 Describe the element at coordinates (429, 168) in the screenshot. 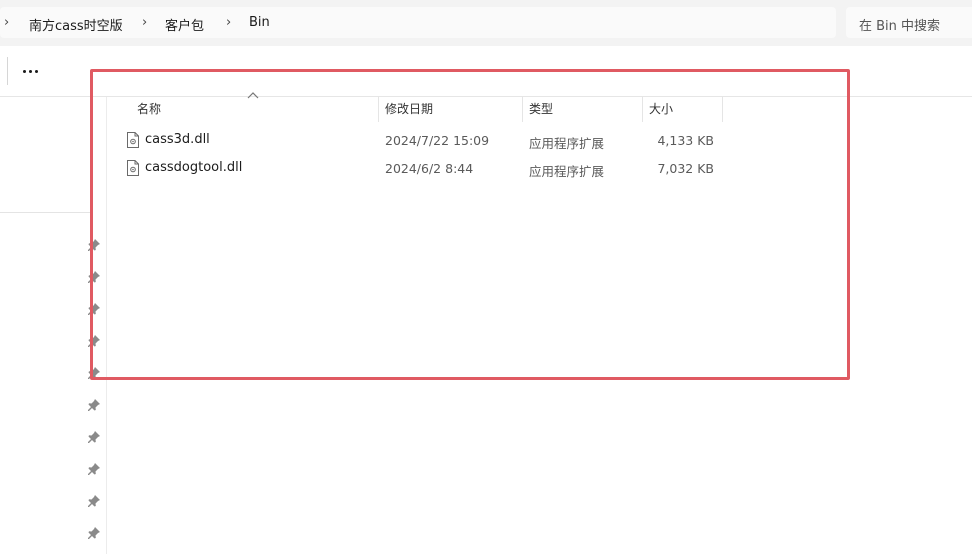

I see `file-date: 2024/6/2 8:44` at that location.